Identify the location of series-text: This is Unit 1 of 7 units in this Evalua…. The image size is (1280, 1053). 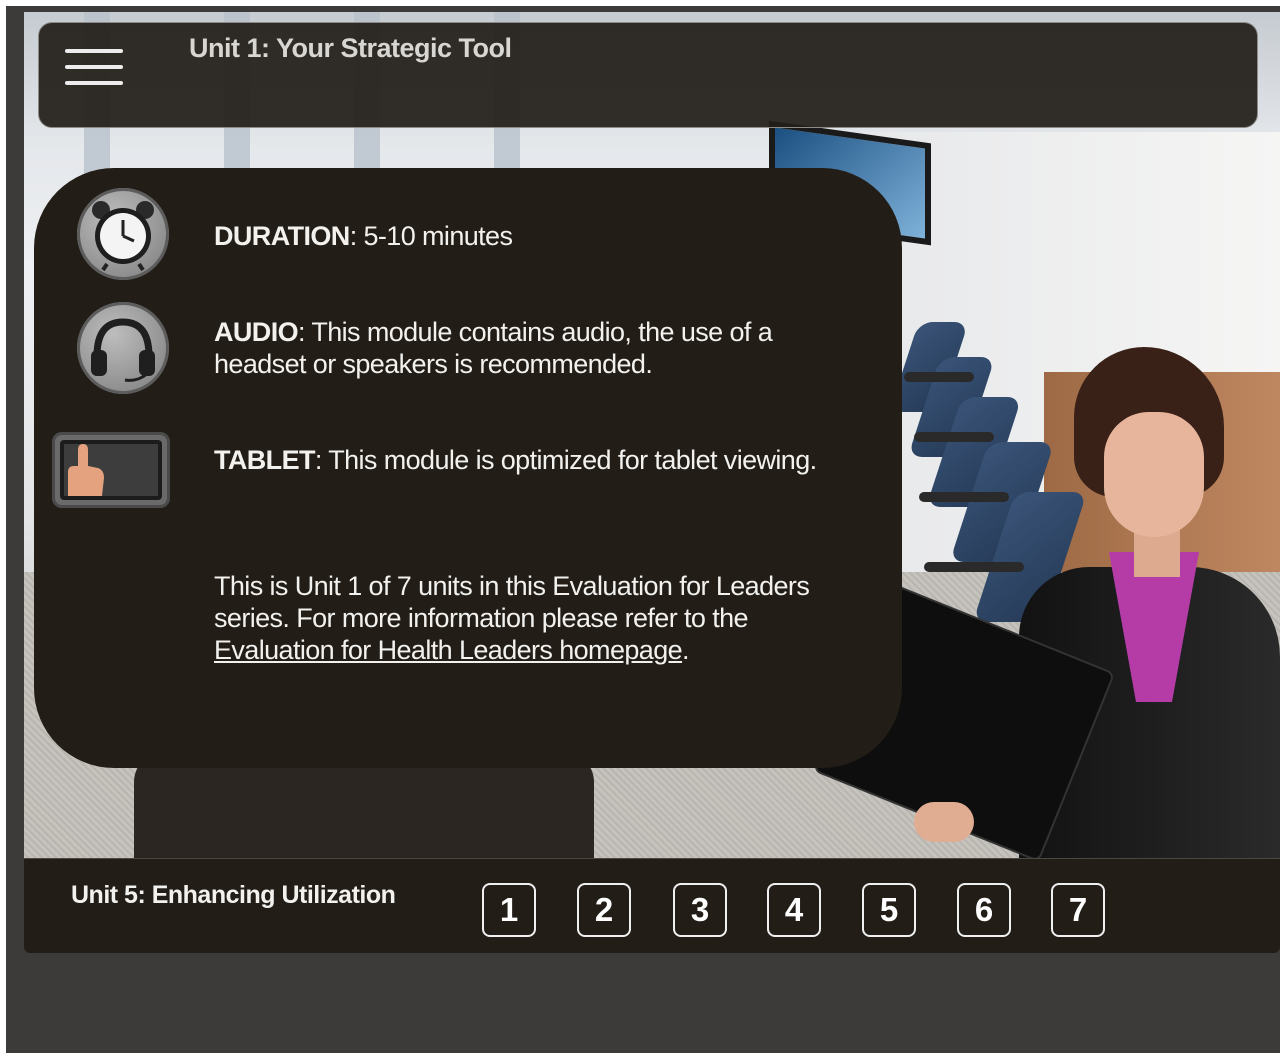
(512, 618).